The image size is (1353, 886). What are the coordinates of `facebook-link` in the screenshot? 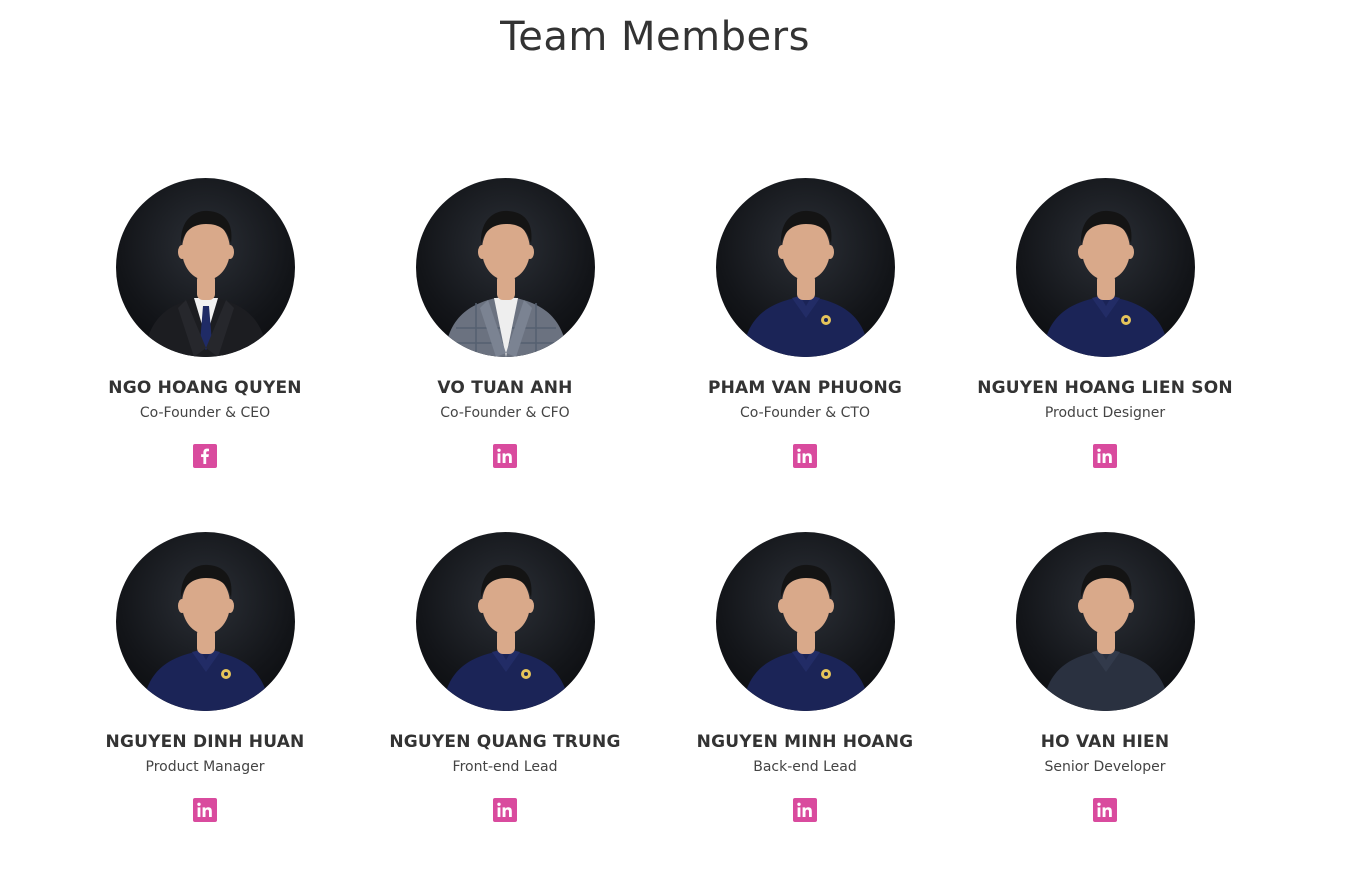 It's located at (205, 456).